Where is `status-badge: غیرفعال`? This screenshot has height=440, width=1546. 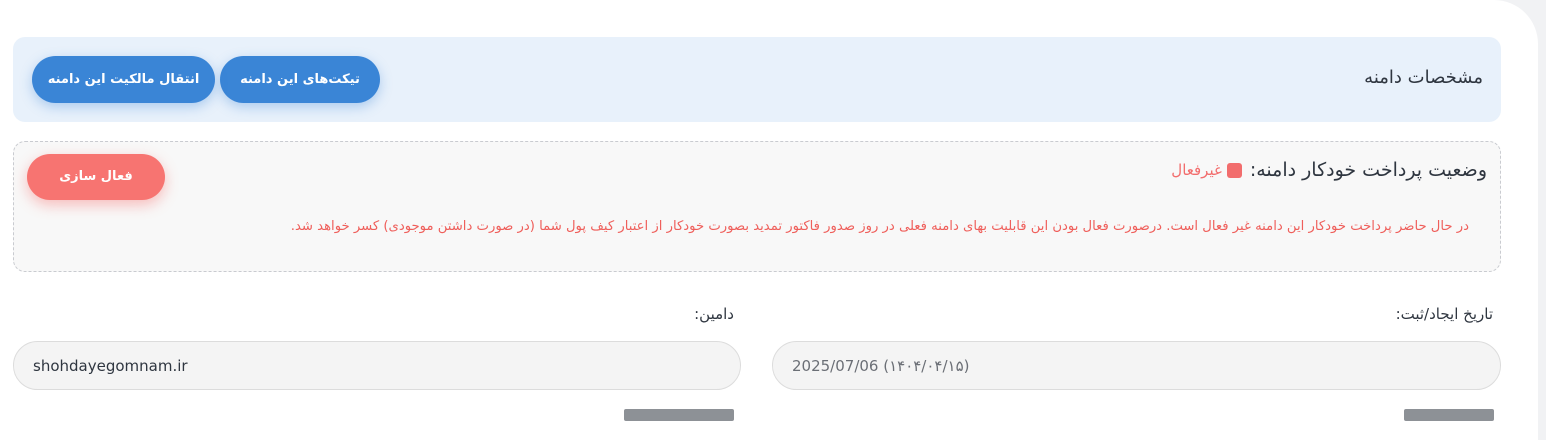 status-badge: غیرفعال is located at coordinates (1206, 170).